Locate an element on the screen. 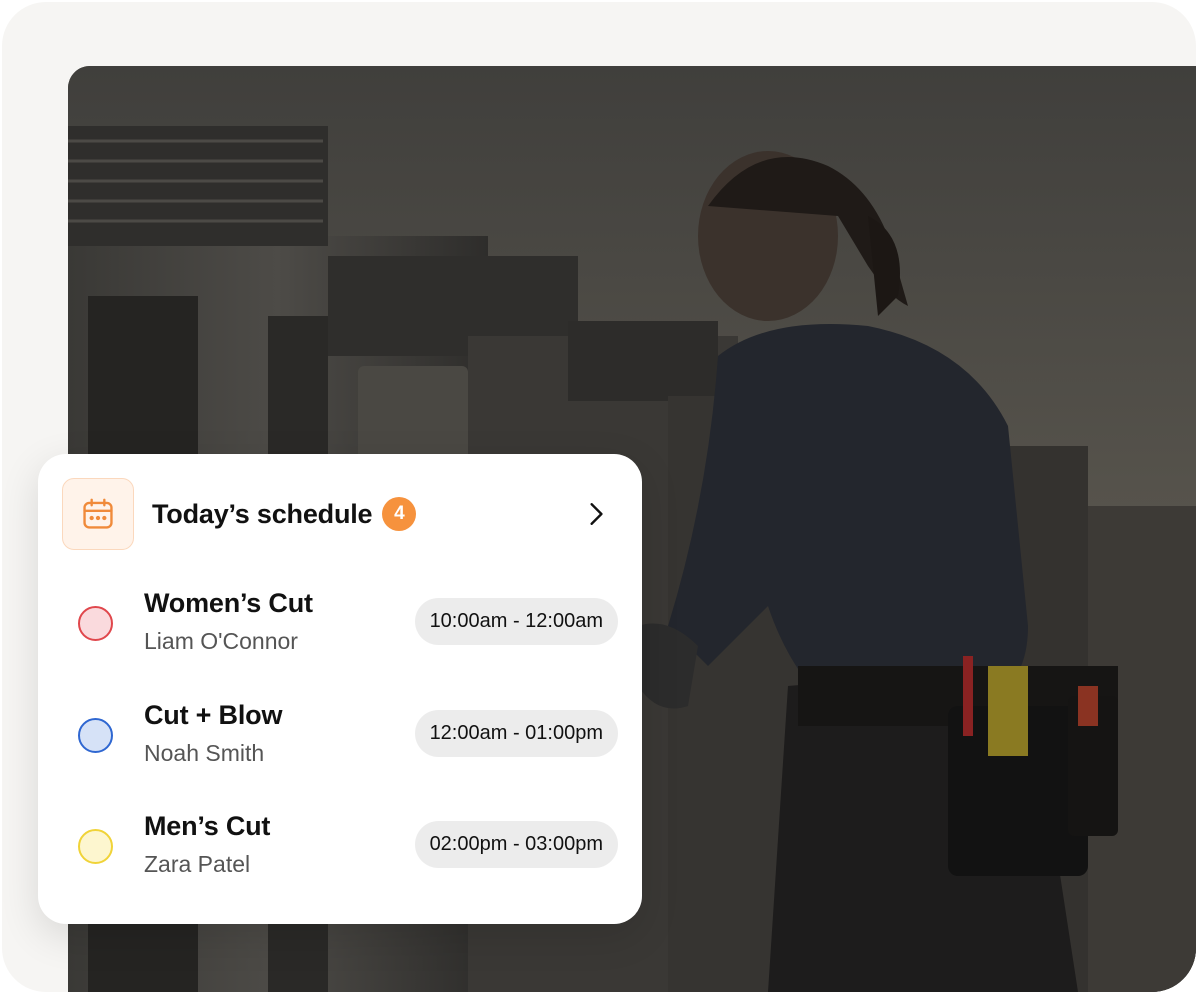  appointment-time-pill: 12:00am - 01:00pm is located at coordinates (516, 733).